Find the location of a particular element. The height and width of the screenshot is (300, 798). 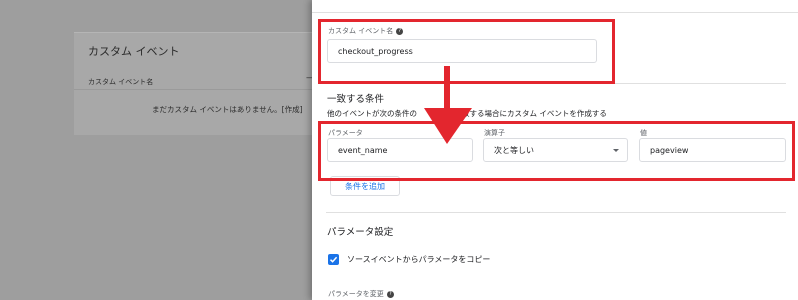

check-icon is located at coordinates (333, 259).